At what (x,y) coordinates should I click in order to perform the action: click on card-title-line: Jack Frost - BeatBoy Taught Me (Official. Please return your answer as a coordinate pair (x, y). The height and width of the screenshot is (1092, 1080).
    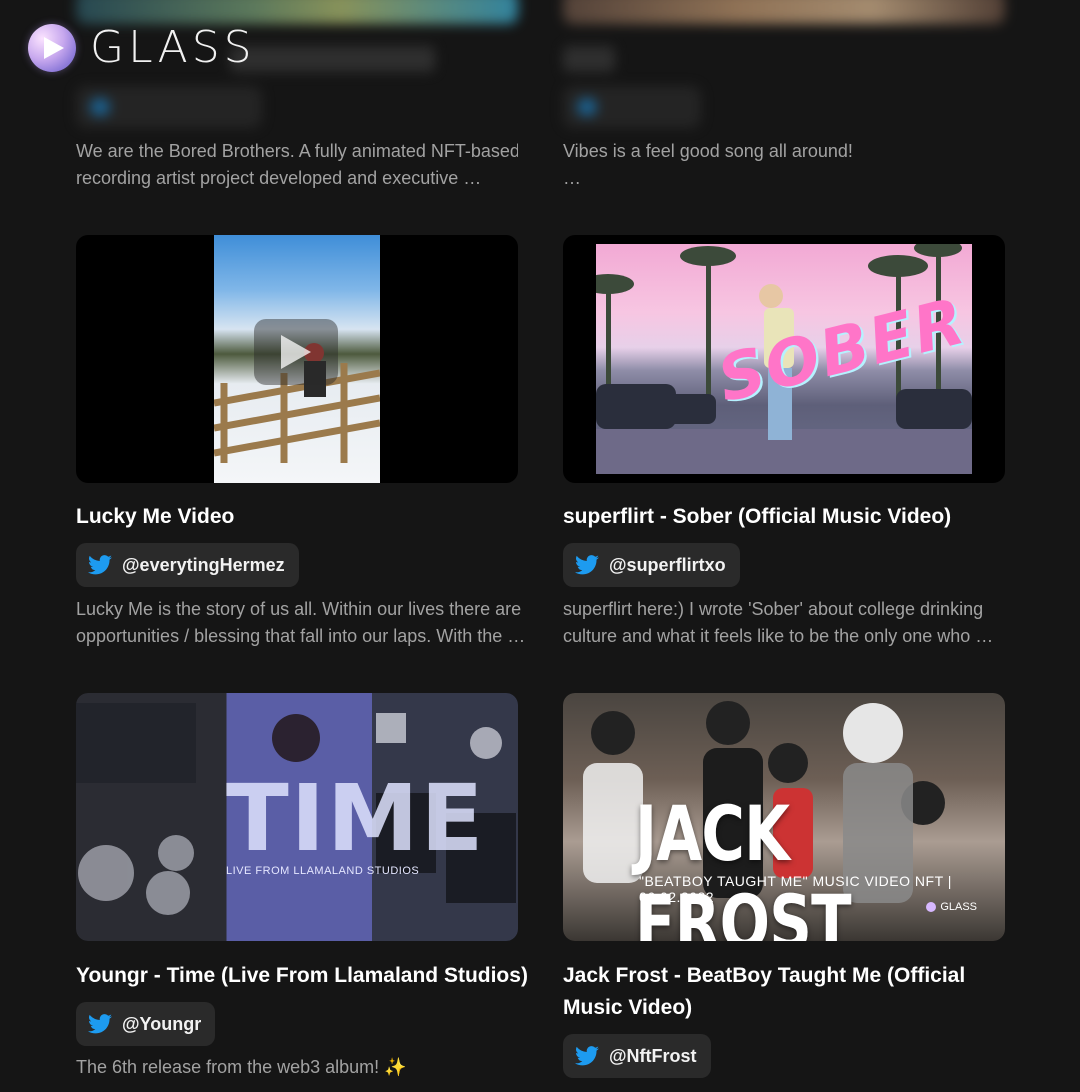
    Looking at the image, I should click on (764, 975).